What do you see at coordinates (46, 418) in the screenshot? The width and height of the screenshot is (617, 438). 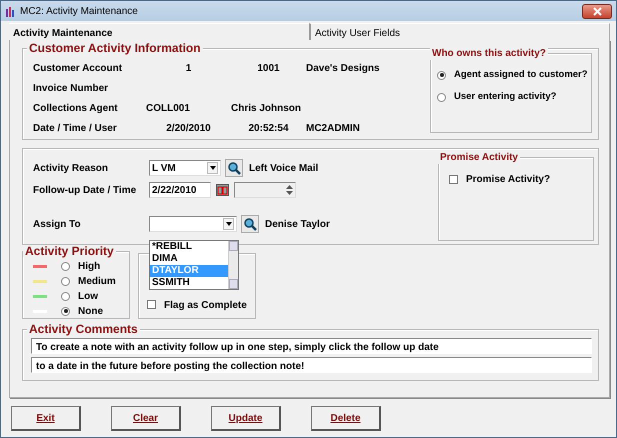 I see `action-button: Exit` at bounding box center [46, 418].